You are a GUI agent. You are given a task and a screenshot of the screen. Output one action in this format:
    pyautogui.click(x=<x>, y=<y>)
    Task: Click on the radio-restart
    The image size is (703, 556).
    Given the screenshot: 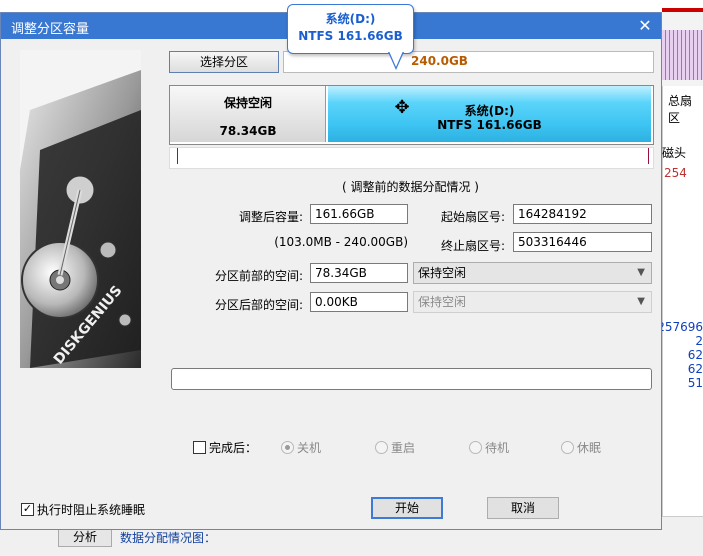 What is the action you would take?
    pyautogui.click(x=381, y=447)
    